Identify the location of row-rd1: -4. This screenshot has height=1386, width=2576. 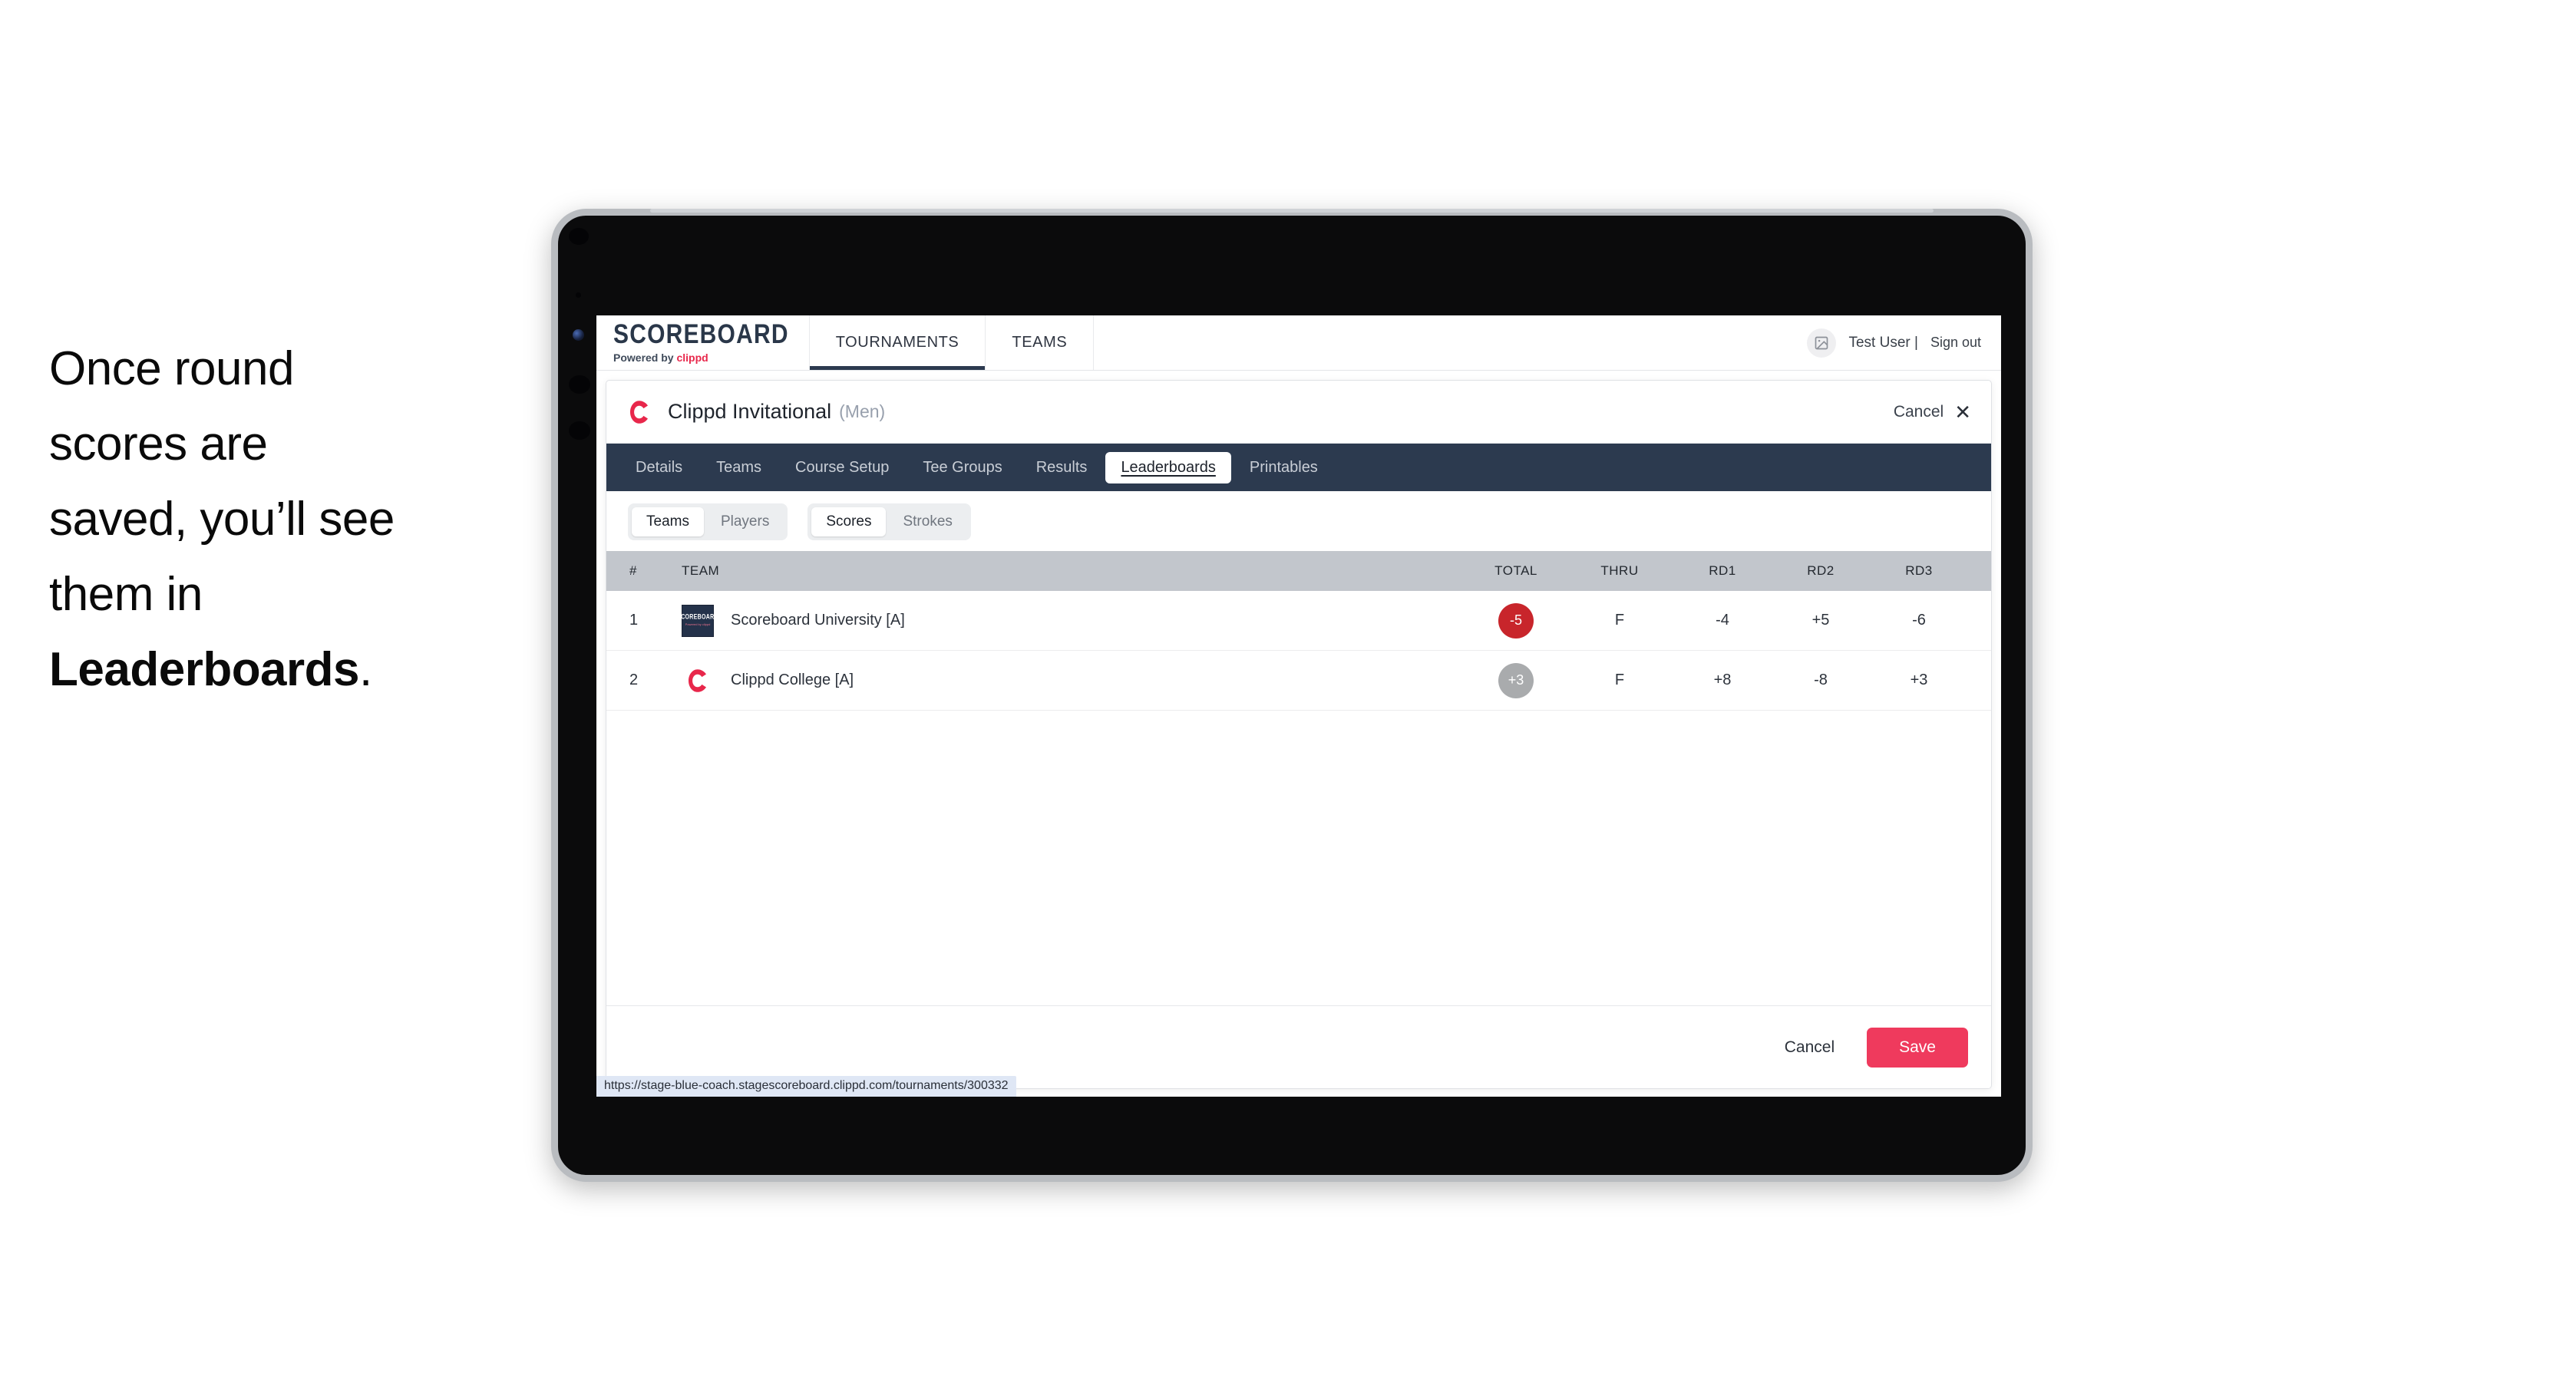
(1722, 620).